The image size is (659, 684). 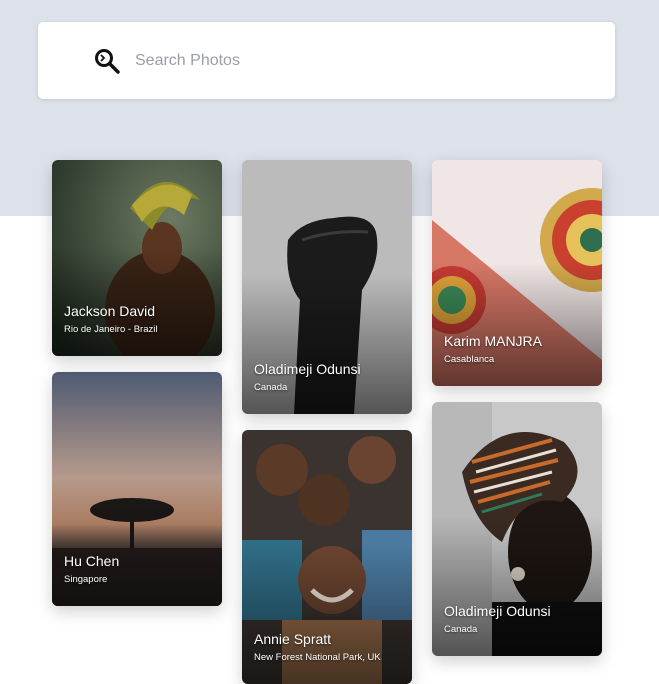 What do you see at coordinates (86, 579) in the screenshot?
I see `photo-location: Singapore` at bounding box center [86, 579].